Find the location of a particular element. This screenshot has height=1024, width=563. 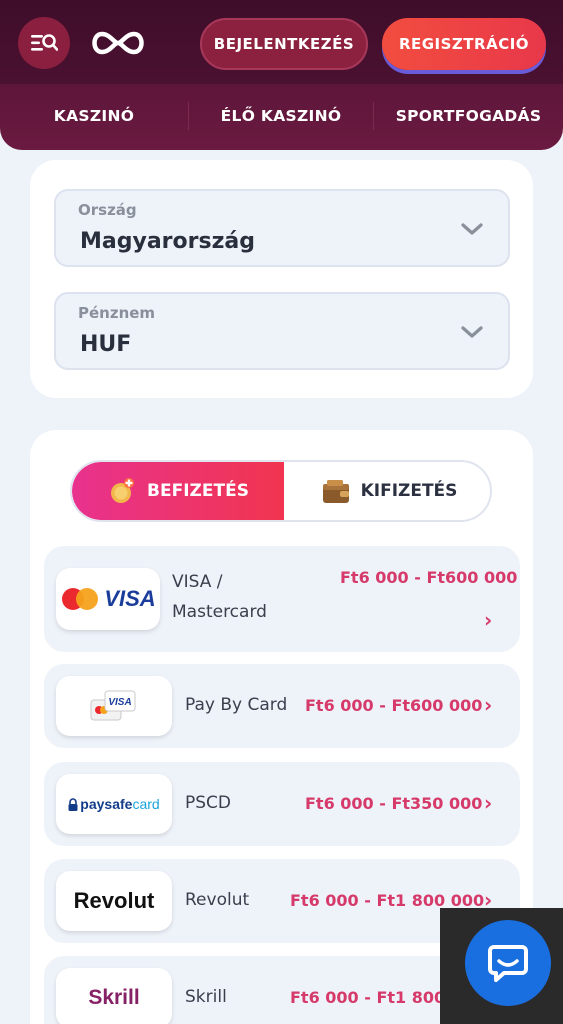

tab-withdraw-label: KIFIZETÉS is located at coordinates (409, 491).